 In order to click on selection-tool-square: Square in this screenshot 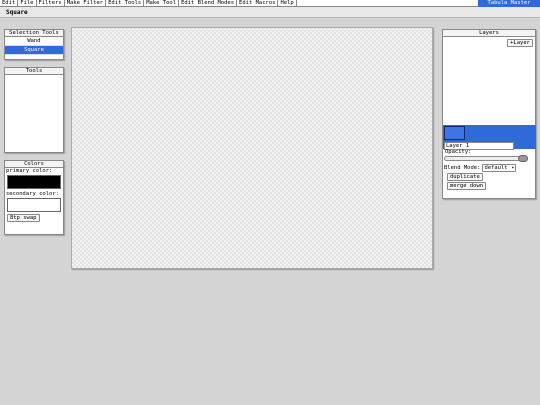, I will do `click(34, 50)`.